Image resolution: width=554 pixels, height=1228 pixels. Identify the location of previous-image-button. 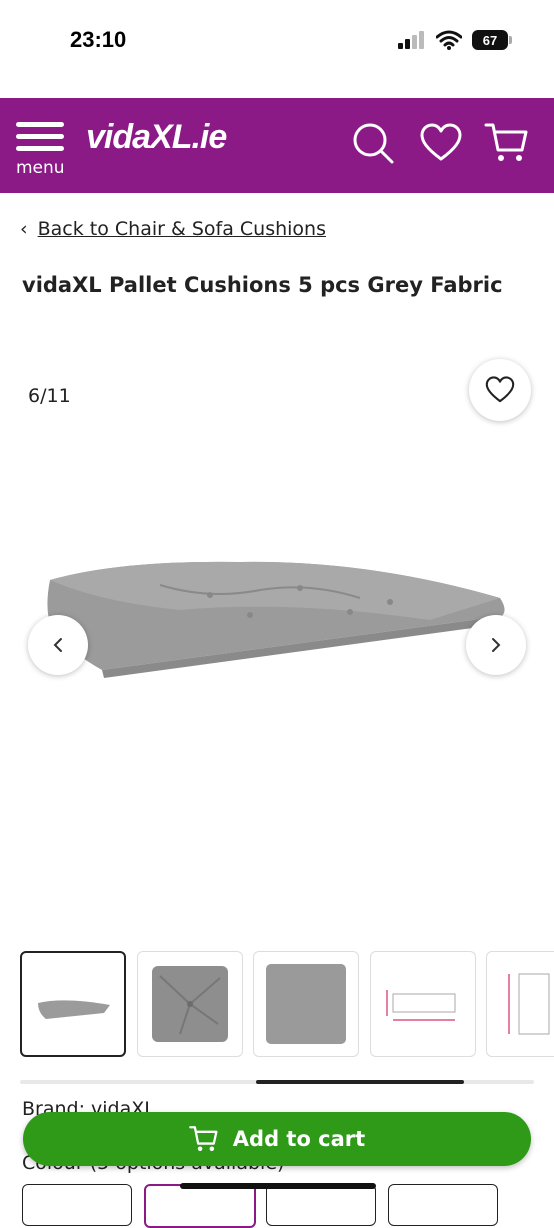
(58, 645).